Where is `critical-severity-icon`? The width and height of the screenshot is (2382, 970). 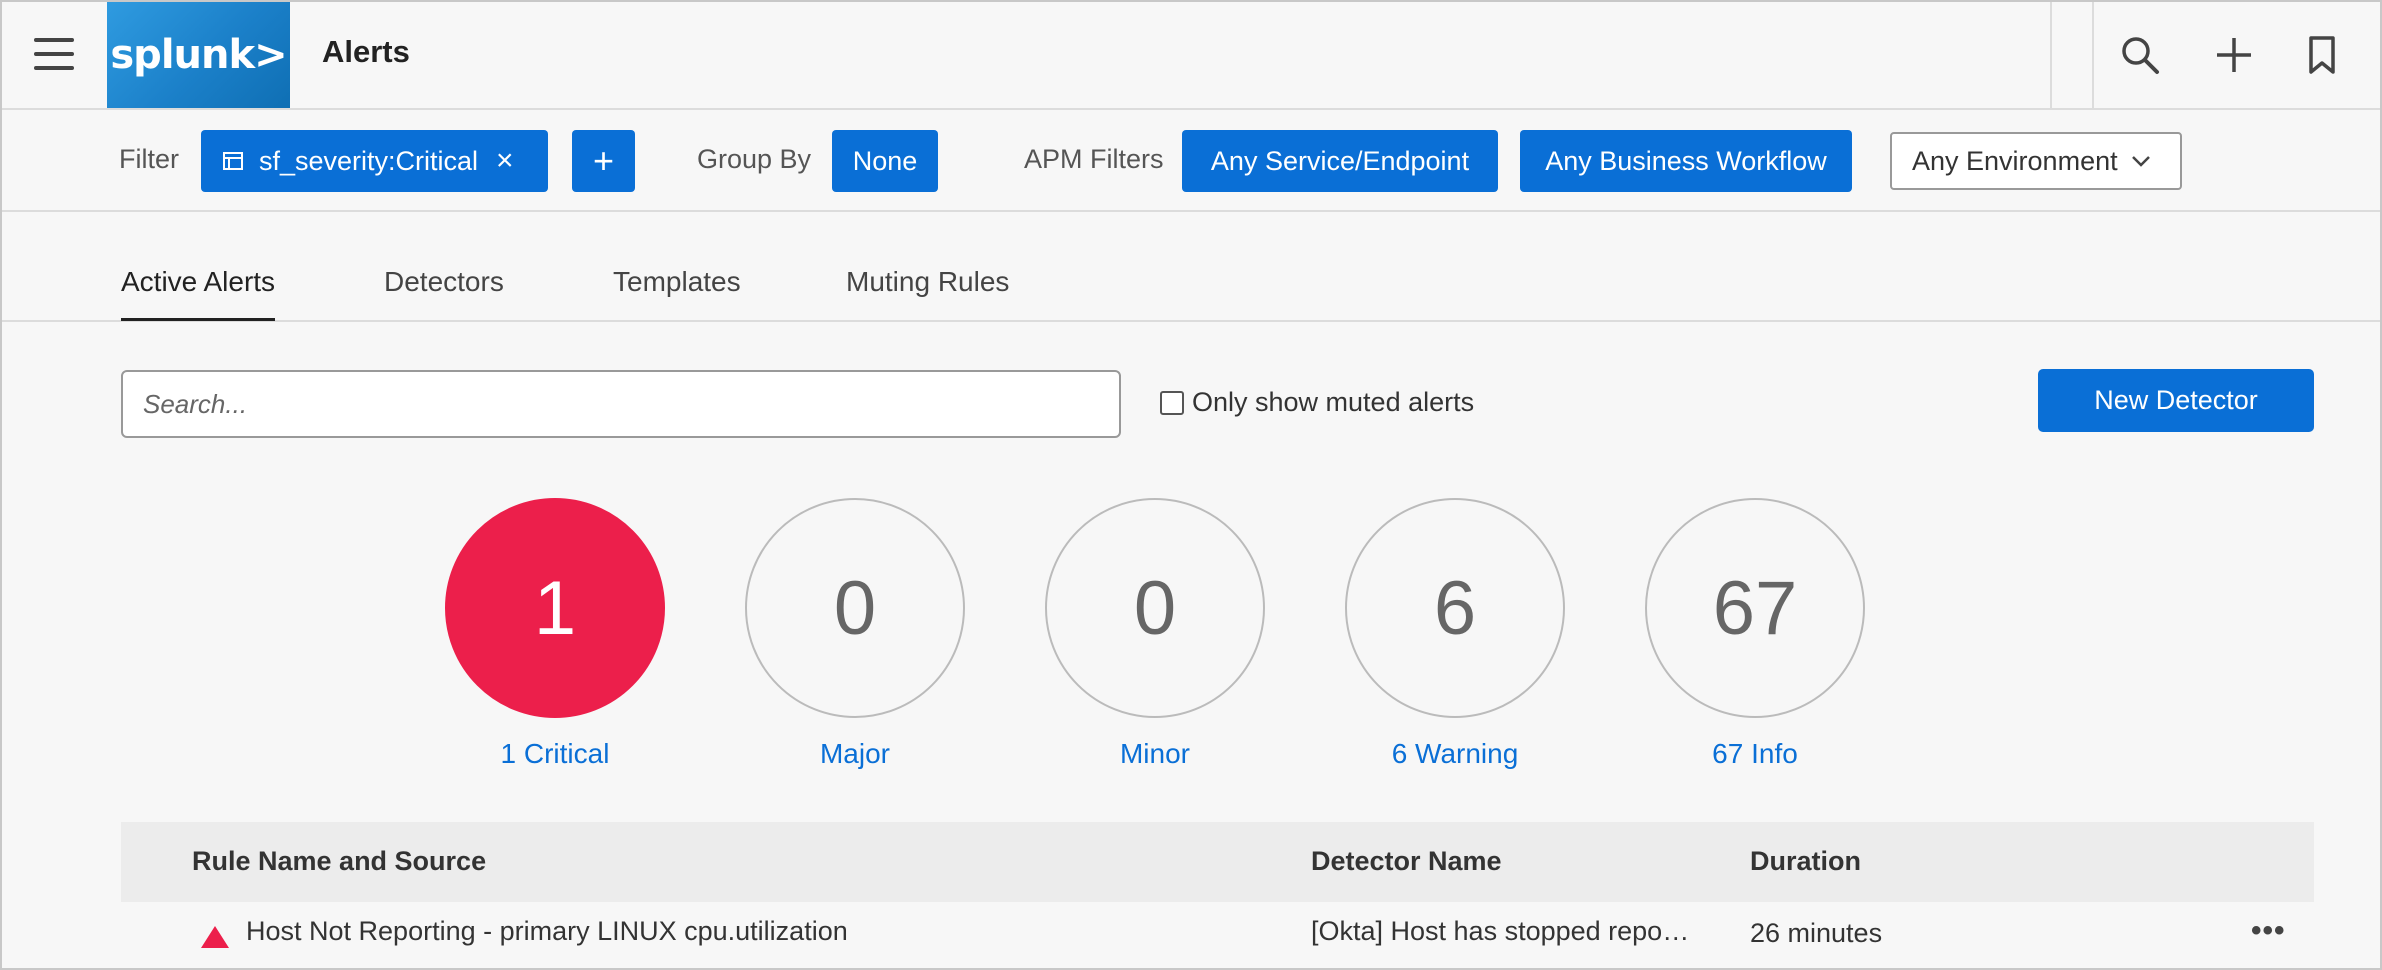 critical-severity-icon is located at coordinates (215, 937).